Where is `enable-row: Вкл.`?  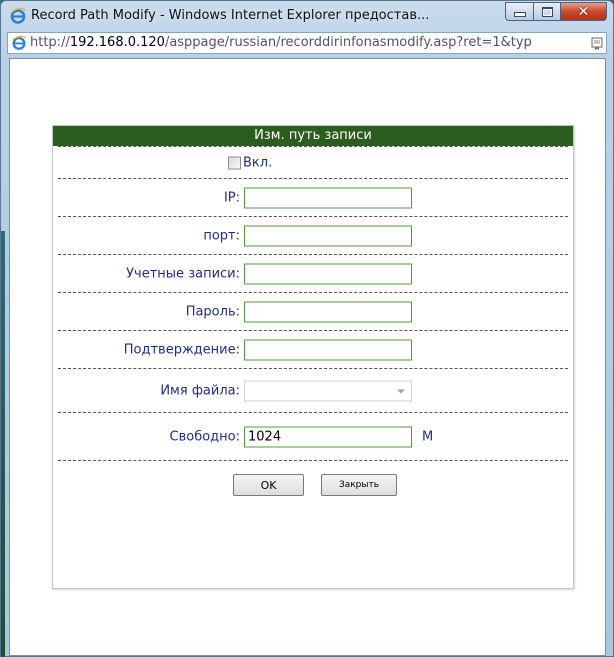
enable-row: Вкл. is located at coordinates (313, 162).